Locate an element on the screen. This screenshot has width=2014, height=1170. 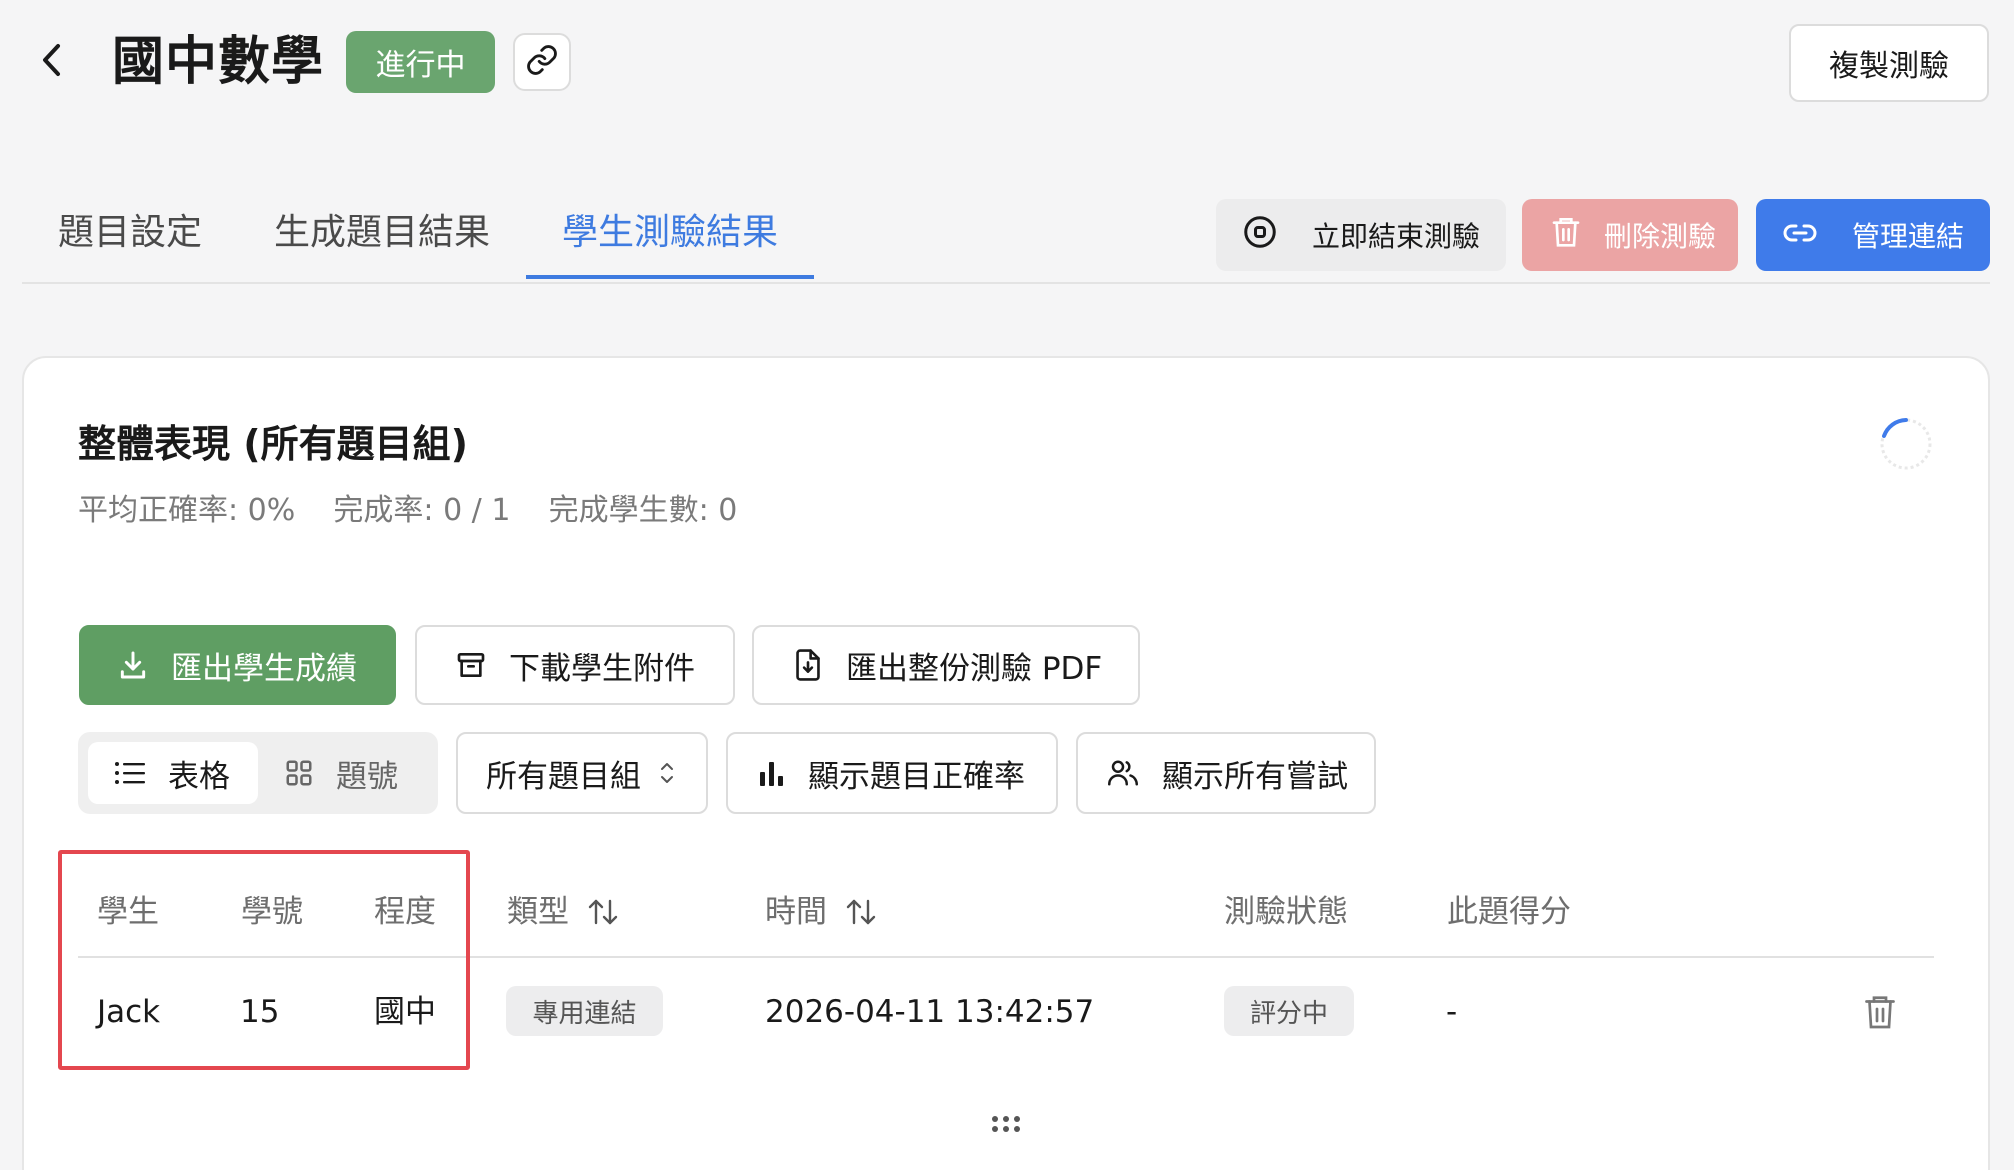
copy-quiz-button: 複製測驗 is located at coordinates (1889, 63).